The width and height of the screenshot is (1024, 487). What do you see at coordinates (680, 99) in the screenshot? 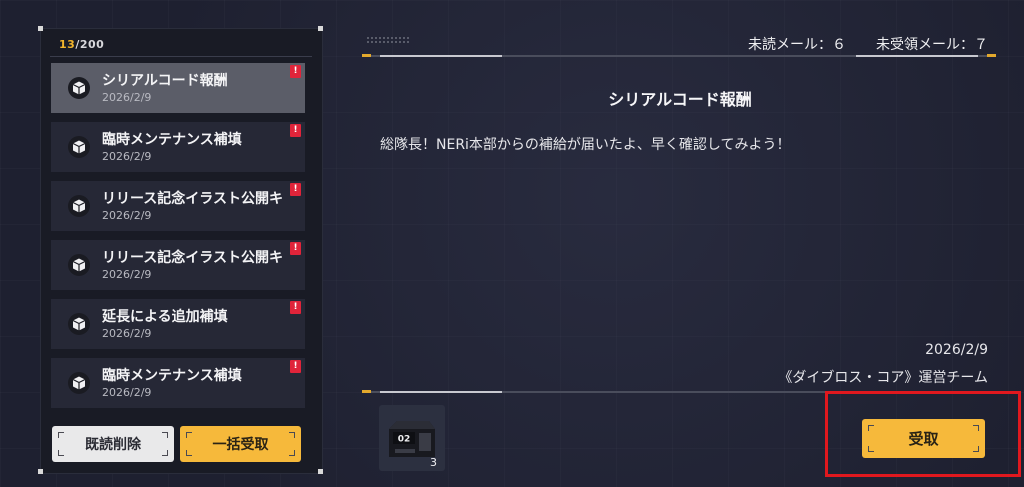
I see `mail-subject: シリアルコード報酬` at bounding box center [680, 99].